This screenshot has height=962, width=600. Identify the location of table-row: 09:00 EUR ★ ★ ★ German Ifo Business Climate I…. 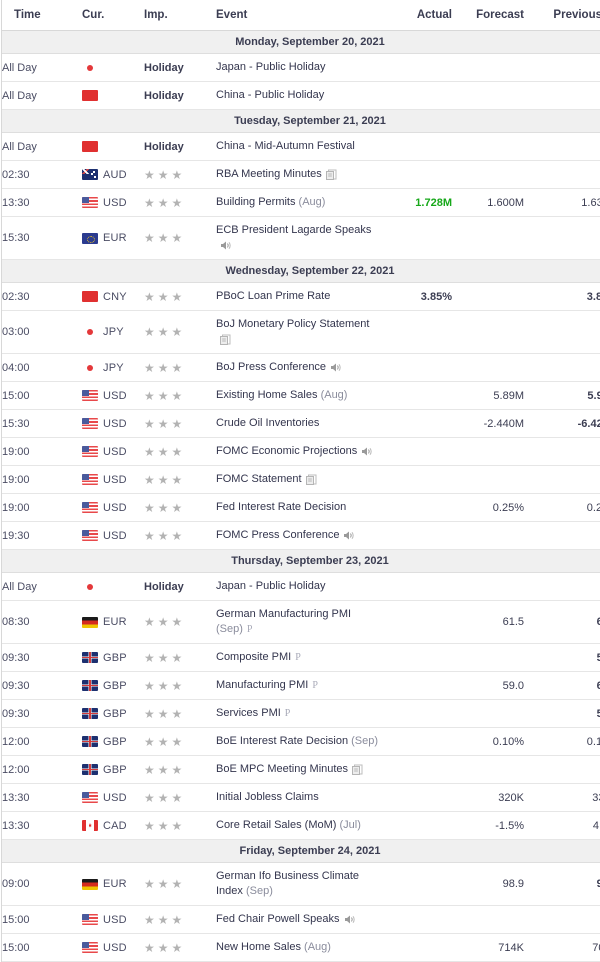
(301, 884).